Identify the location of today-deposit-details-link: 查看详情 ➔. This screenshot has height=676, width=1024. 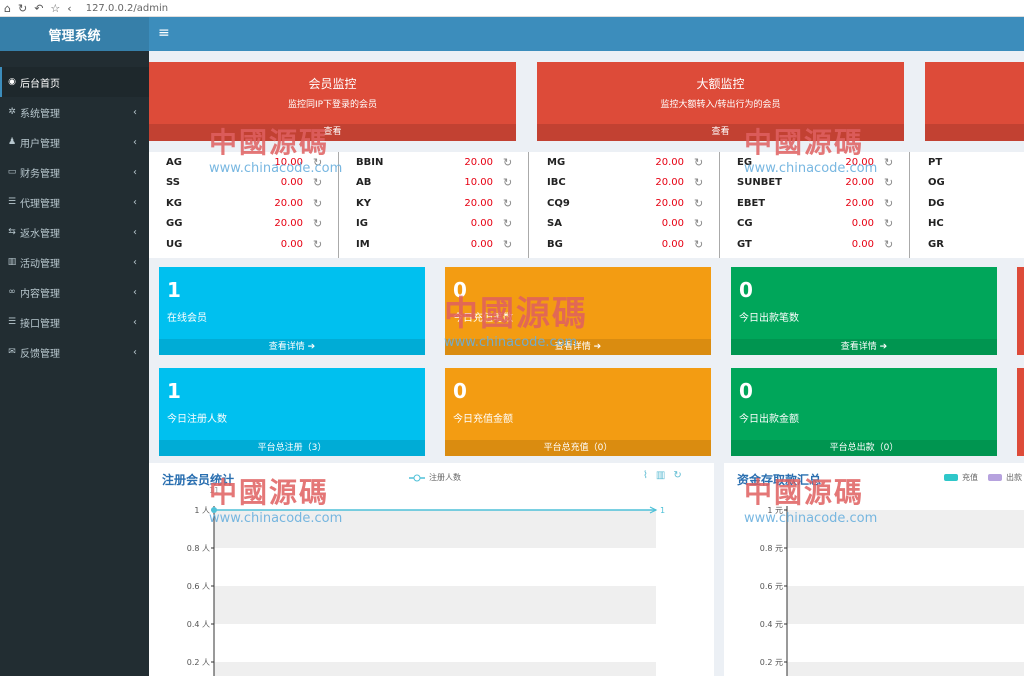
(578, 347).